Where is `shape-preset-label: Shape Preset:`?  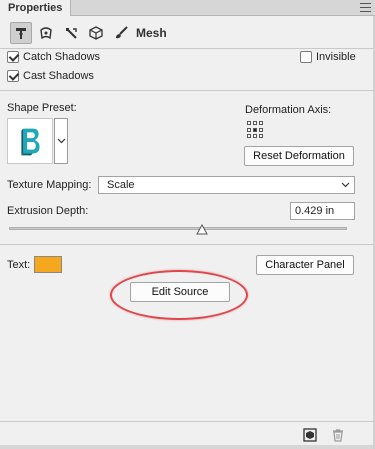
shape-preset-label: Shape Preset: is located at coordinates (42, 108).